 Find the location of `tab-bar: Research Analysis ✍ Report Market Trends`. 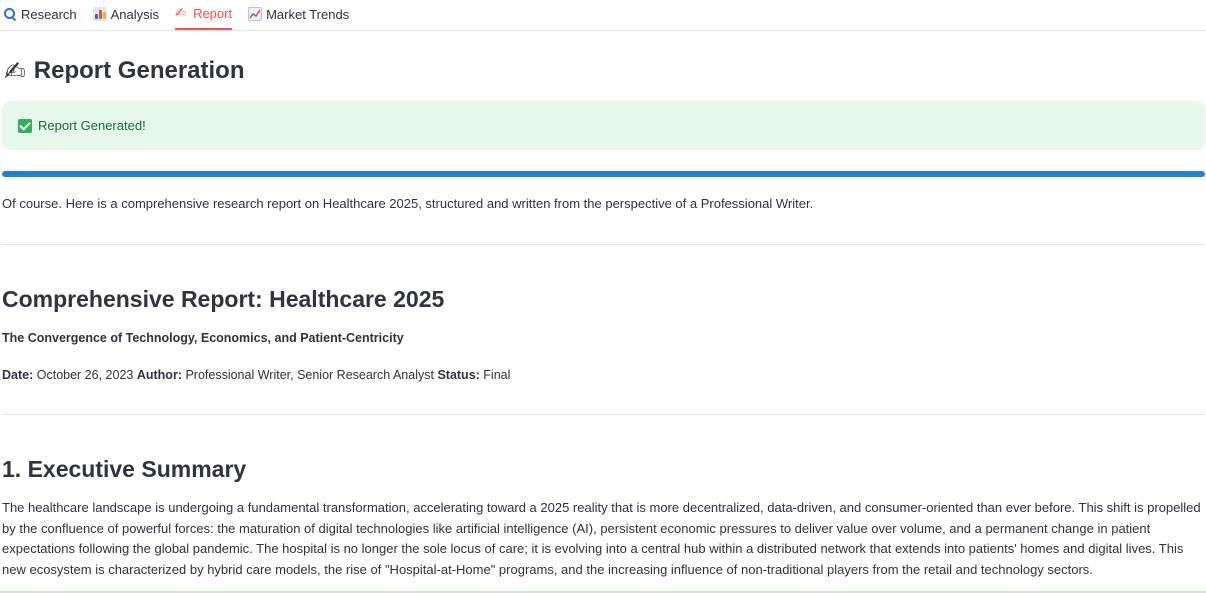

tab-bar: Research Analysis ✍ Report Market Trends is located at coordinates (603, 15).